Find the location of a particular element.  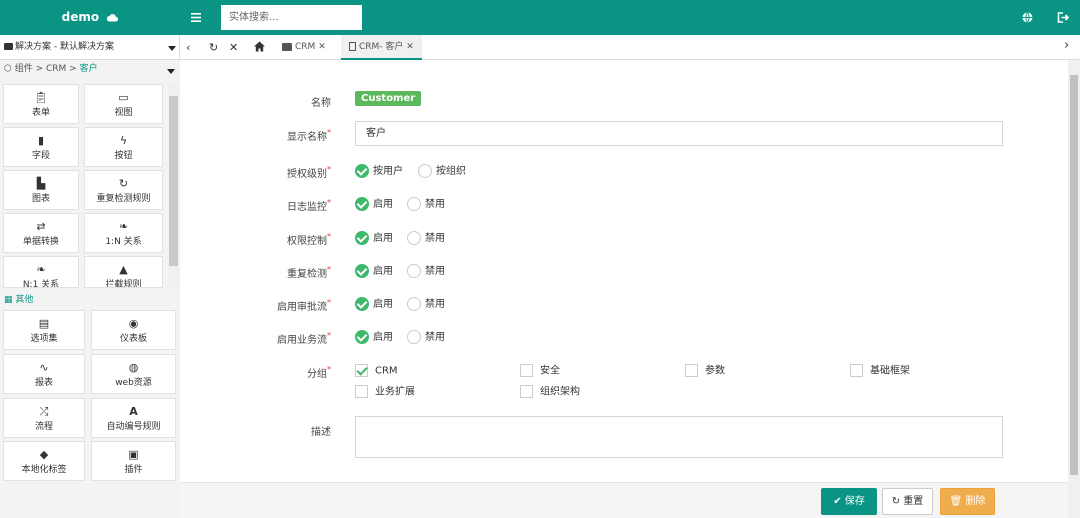

radio-biz-disable: 禁用 is located at coordinates (426, 337).